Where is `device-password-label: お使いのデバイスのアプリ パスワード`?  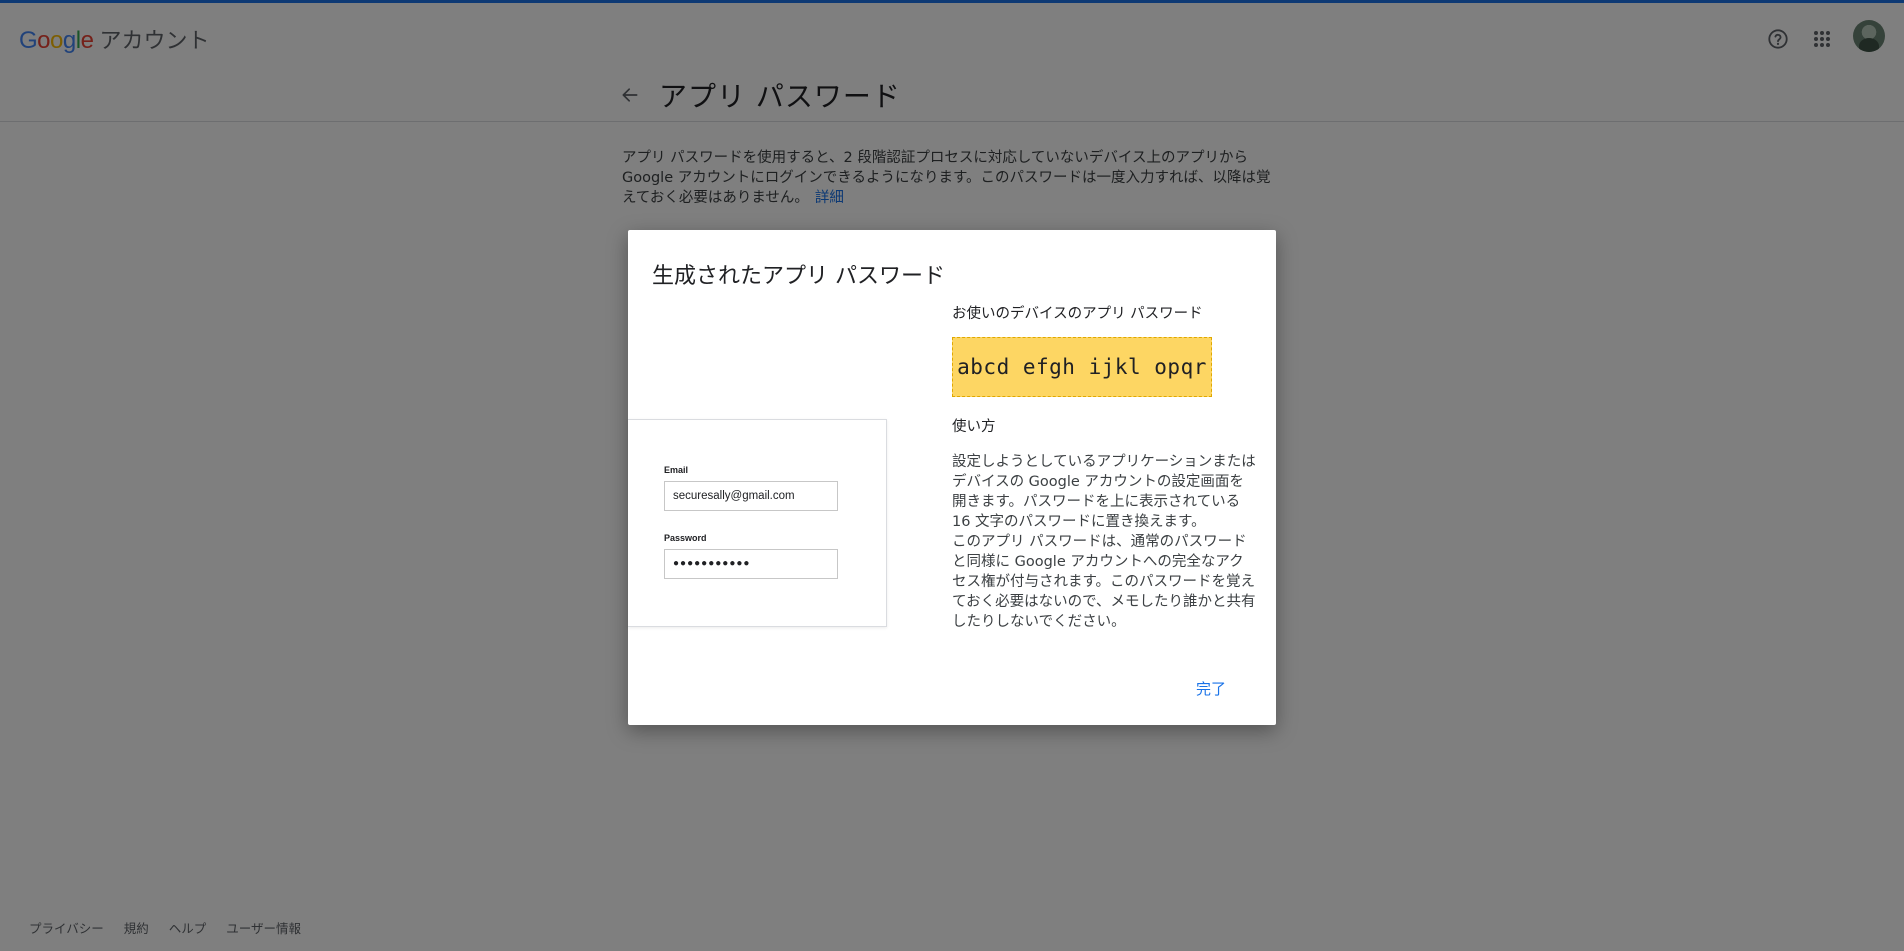 device-password-label: お使いのデバイスのアプリ パスワード is located at coordinates (1077, 314).